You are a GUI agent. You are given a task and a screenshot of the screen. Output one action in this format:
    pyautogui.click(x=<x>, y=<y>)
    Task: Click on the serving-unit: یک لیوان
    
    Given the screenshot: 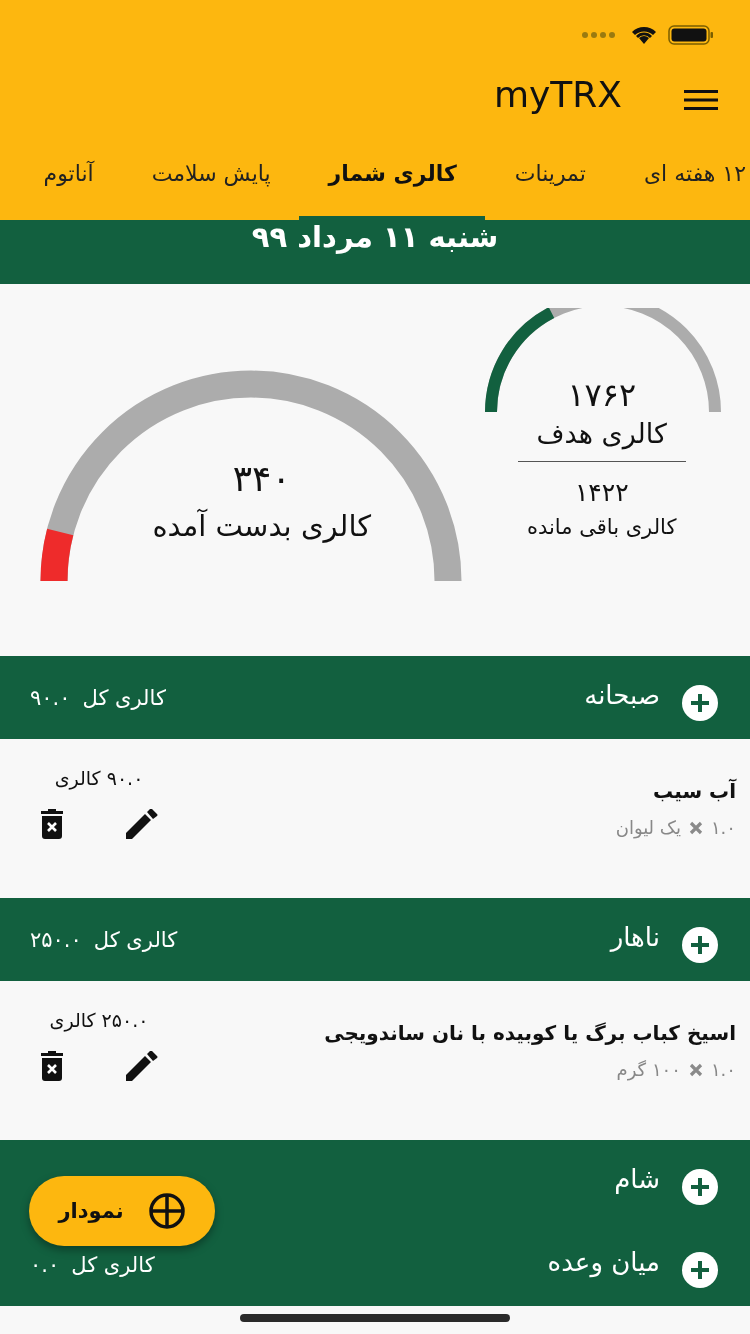 What is the action you would take?
    pyautogui.click(x=648, y=827)
    